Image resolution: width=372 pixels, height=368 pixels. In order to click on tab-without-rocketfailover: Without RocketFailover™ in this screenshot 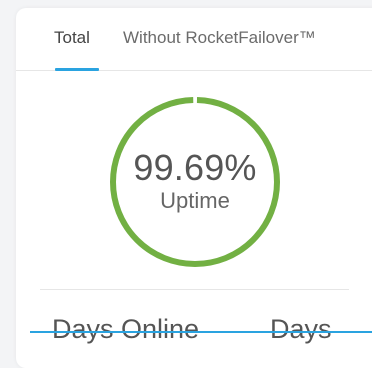, I will do `click(219, 38)`.